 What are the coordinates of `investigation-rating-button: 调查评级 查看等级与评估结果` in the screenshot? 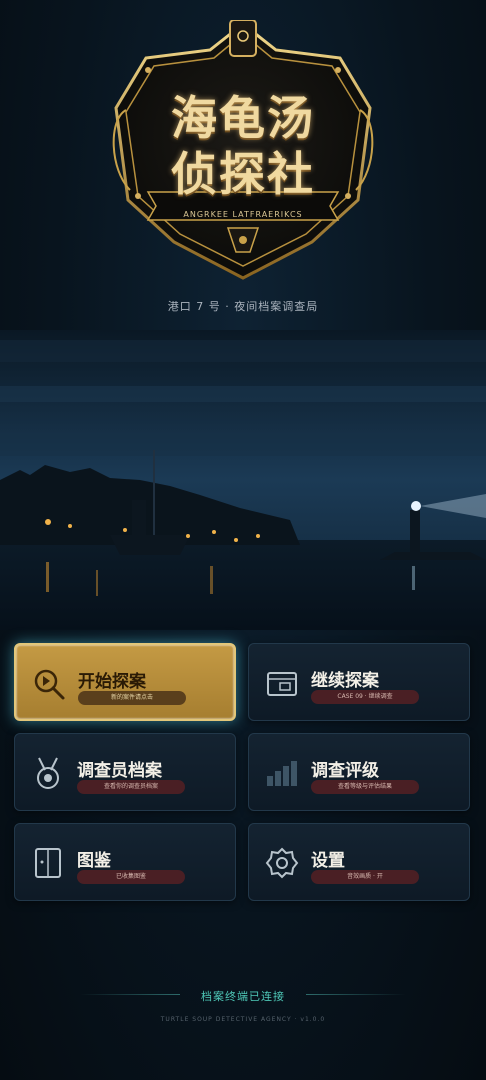 It's located at (359, 772).